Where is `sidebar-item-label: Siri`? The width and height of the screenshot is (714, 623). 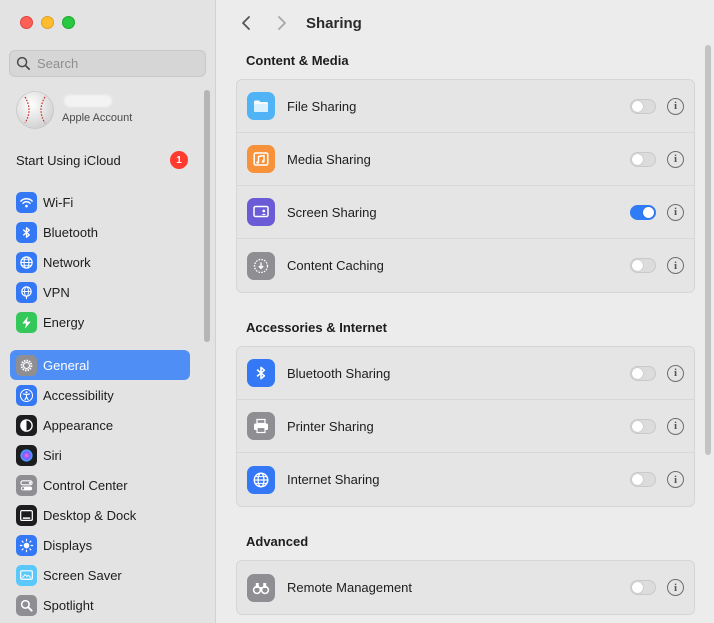 sidebar-item-label: Siri is located at coordinates (52, 455).